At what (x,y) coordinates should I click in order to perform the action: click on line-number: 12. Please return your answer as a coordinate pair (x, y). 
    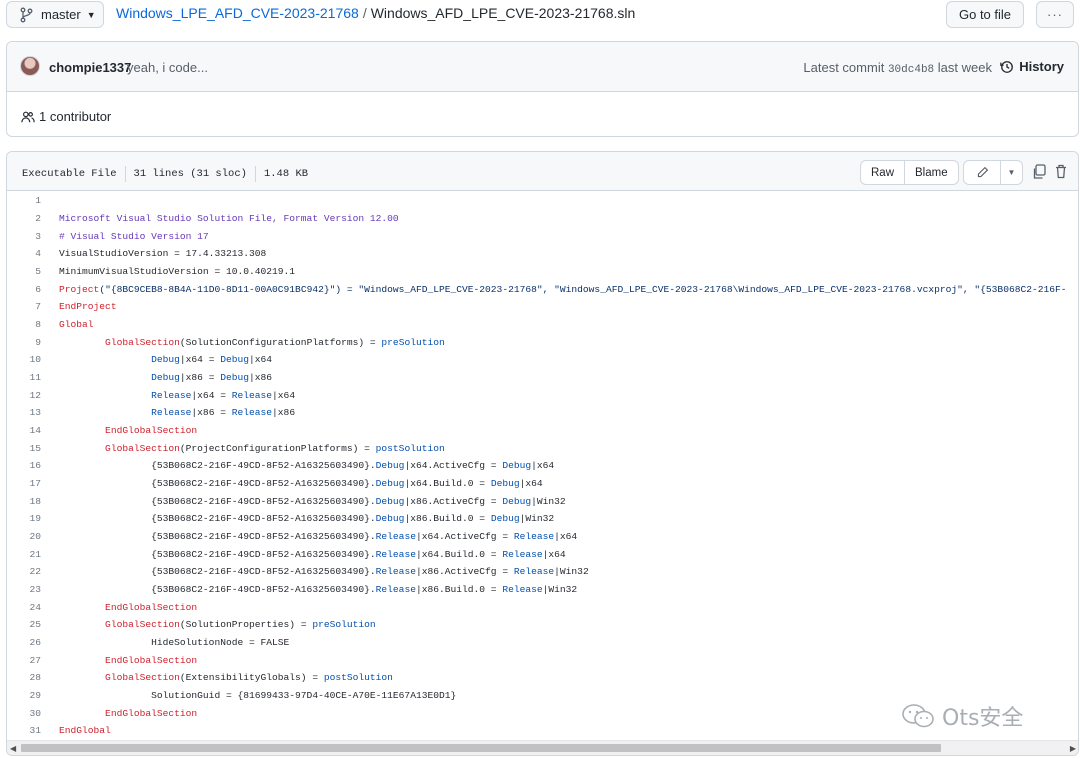
    Looking at the image, I should click on (24, 395).